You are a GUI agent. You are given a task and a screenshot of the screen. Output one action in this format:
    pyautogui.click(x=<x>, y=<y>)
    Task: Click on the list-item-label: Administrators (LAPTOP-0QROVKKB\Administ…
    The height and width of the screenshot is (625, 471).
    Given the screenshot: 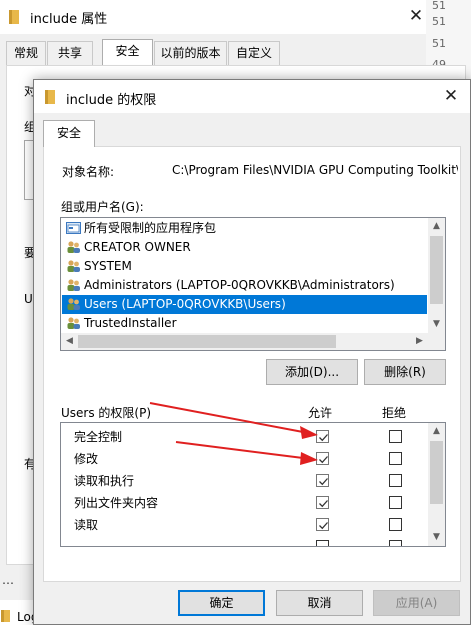 What is the action you would take?
    pyautogui.click(x=239, y=285)
    